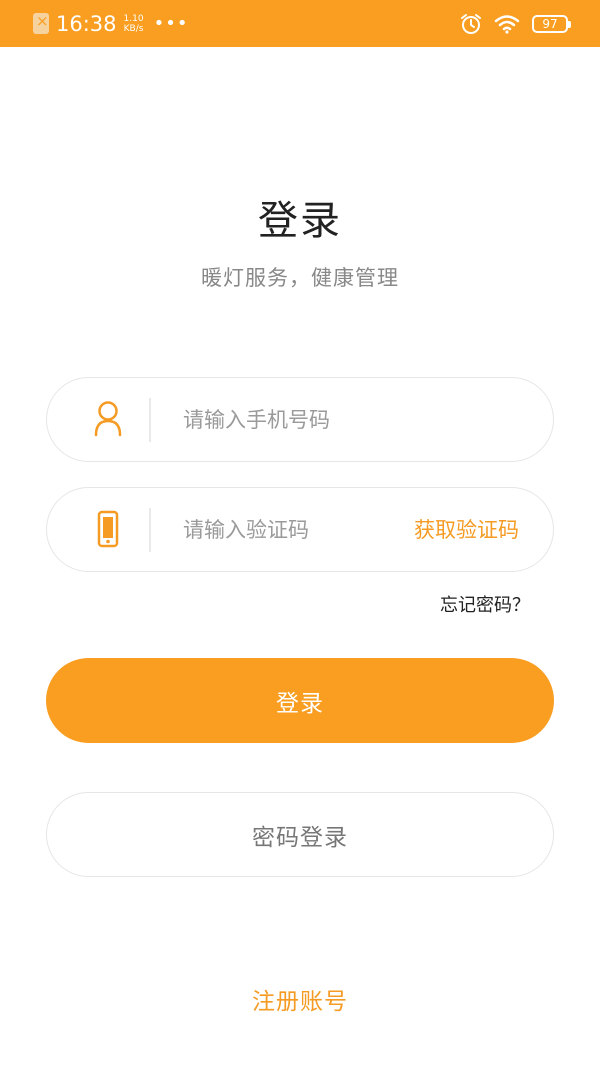 Image resolution: width=600 pixels, height=1067 pixels. What do you see at coordinates (288, 420) in the screenshot?
I see `phone-input` at bounding box center [288, 420].